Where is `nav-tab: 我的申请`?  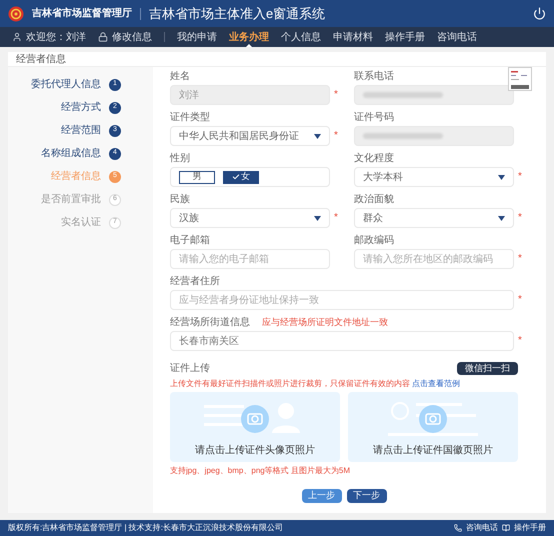
nav-tab: 我的申请 is located at coordinates (197, 37).